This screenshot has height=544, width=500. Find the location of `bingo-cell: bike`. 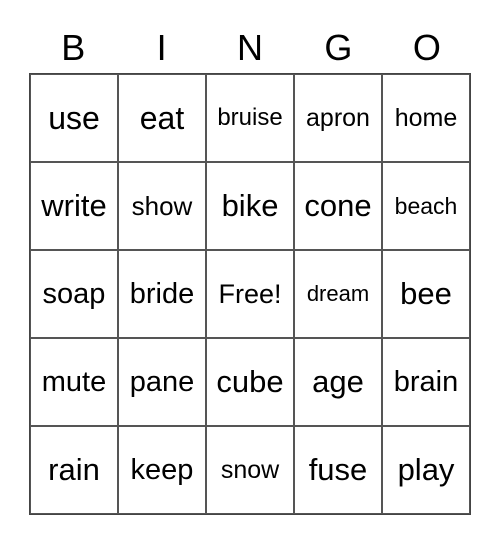

bingo-cell: bike is located at coordinates (250, 206).